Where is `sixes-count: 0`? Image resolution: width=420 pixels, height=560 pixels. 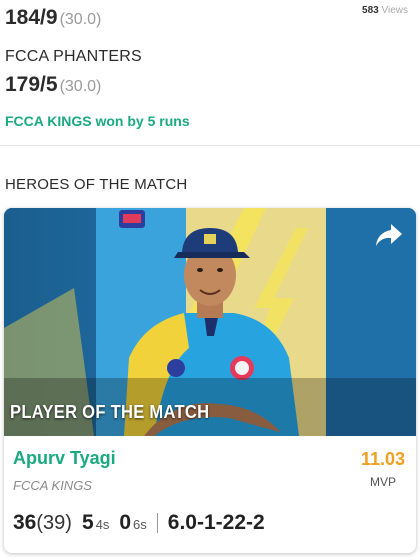
sixes-count: 0 is located at coordinates (125, 522).